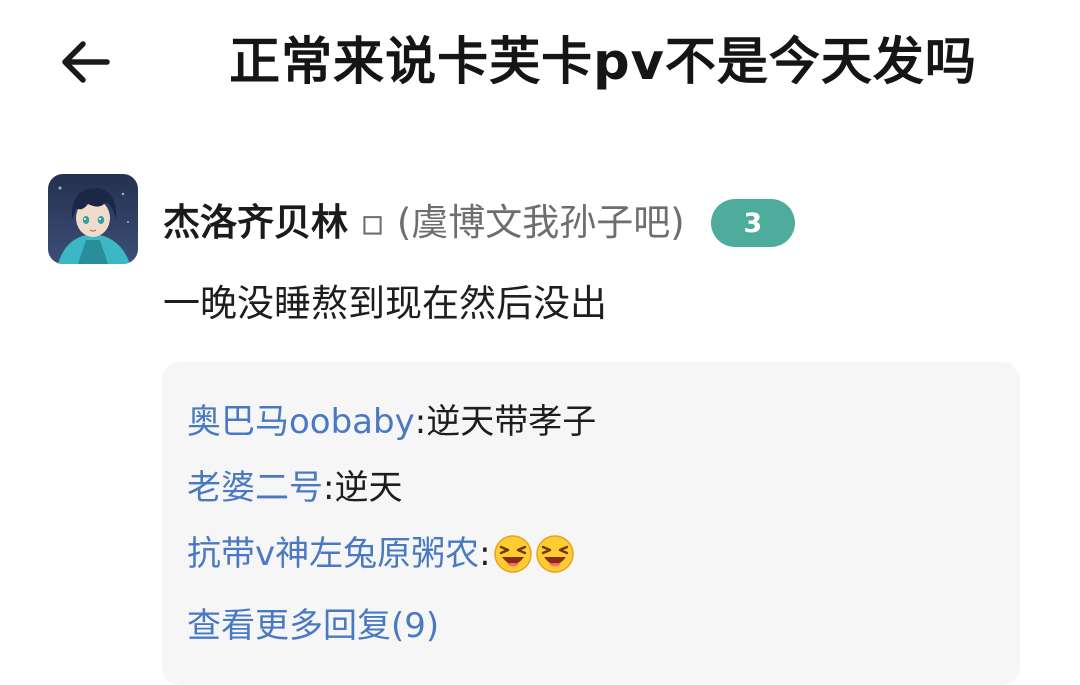 The image size is (1080, 685). I want to click on page-title: 正常来说卡芙卡pv不是今天发吗, so click(603, 62).